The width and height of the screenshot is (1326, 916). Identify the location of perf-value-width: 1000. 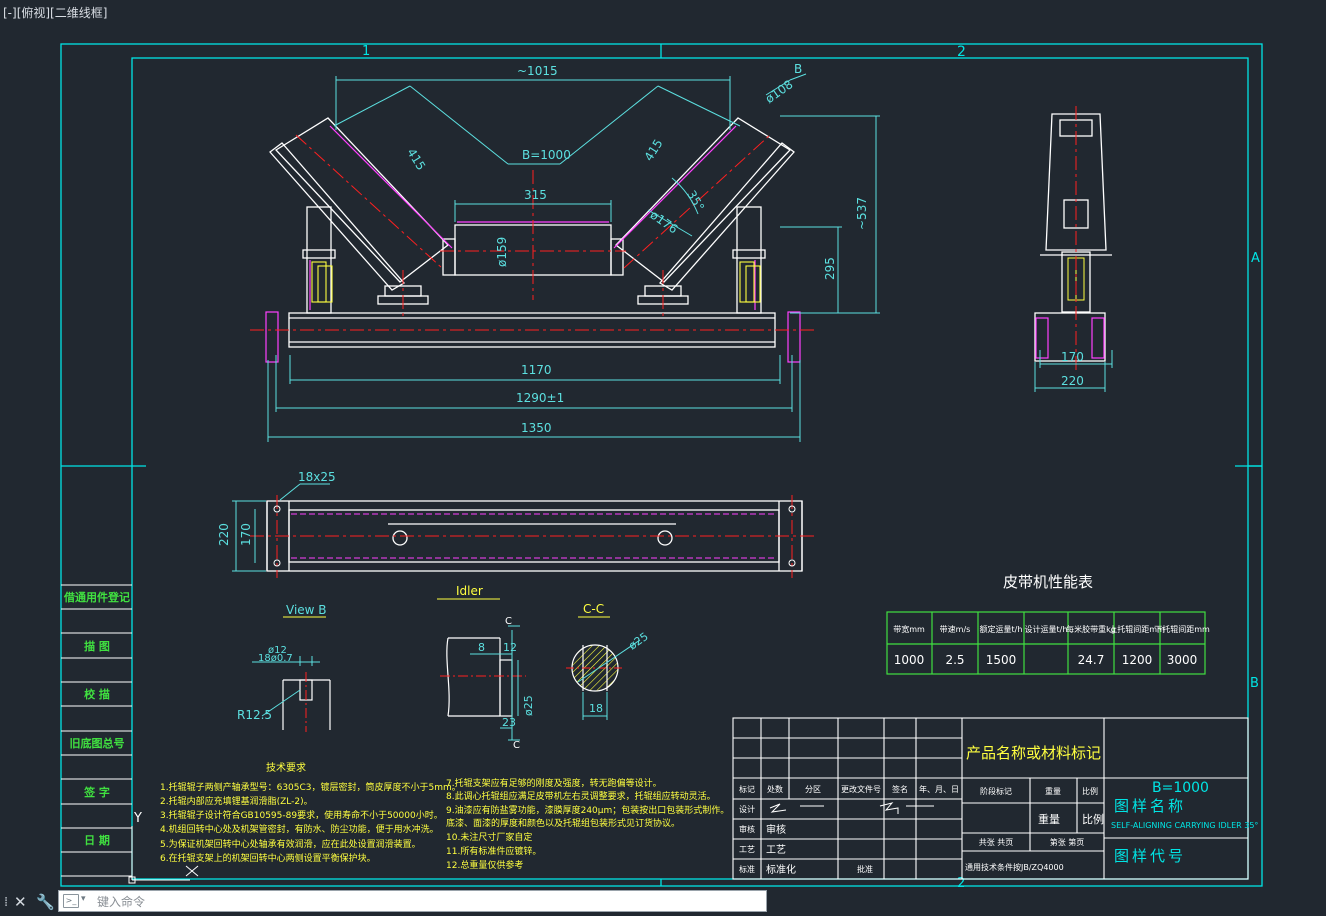
(909, 660).